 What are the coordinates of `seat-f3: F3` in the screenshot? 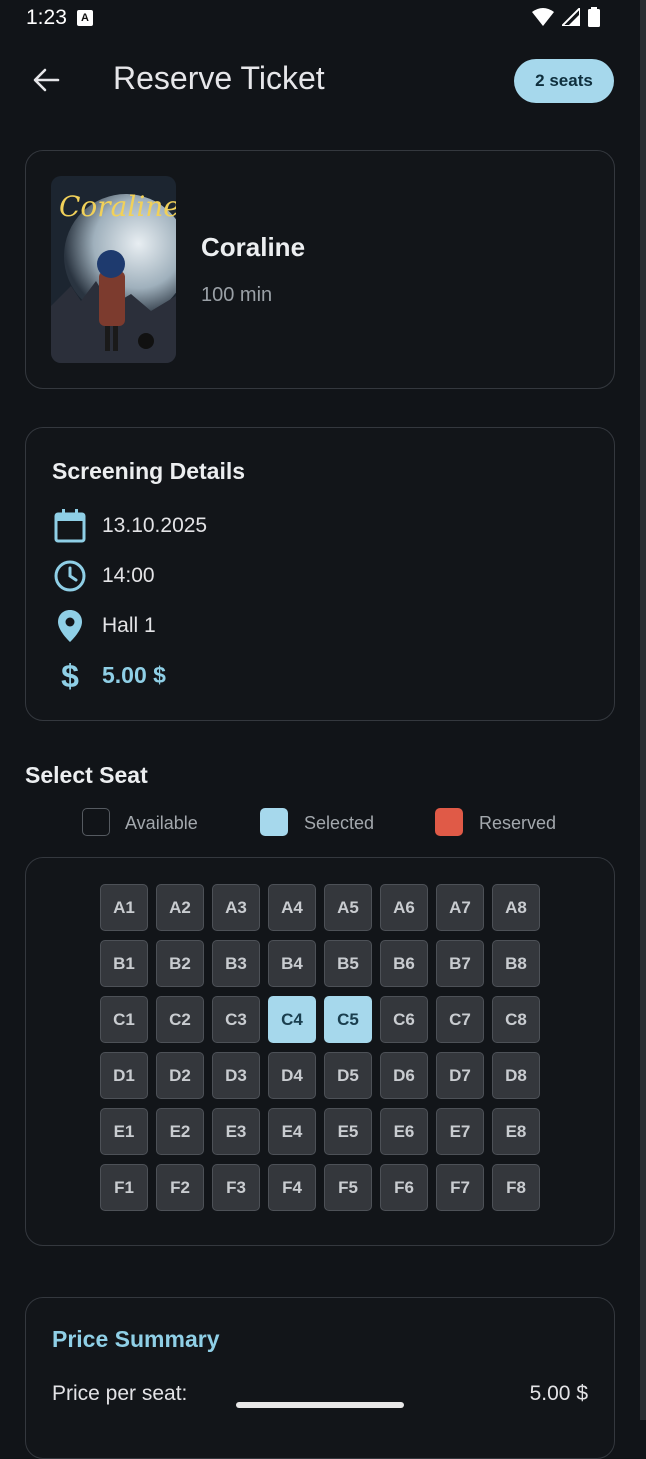 It's located at (236, 1187).